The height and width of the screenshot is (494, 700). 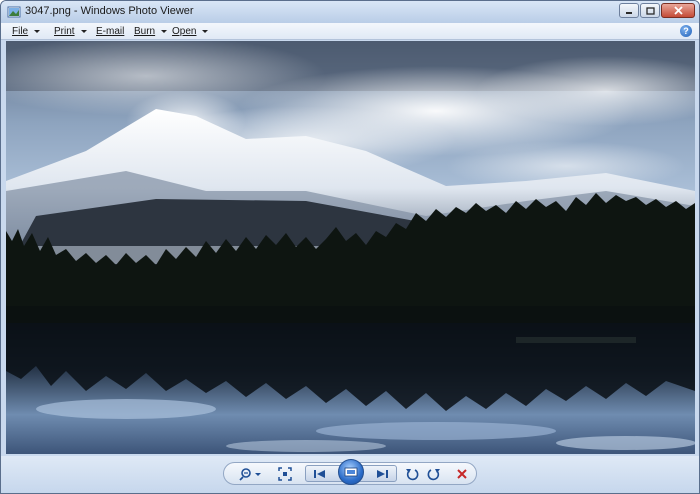 I want to click on close-icon, so click(x=678, y=10).